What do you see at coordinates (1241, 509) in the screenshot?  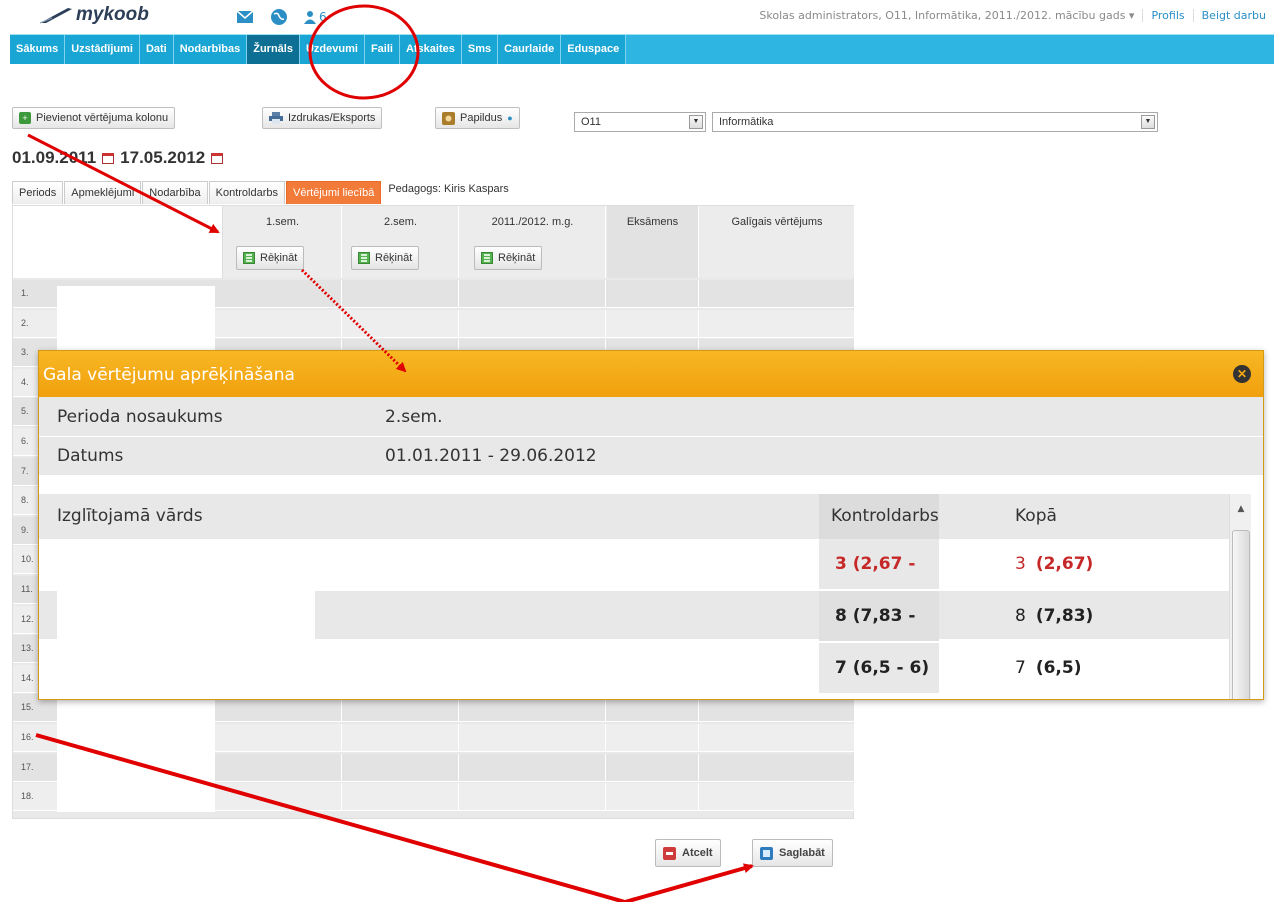 I see `scroll-up-icon: ▲` at bounding box center [1241, 509].